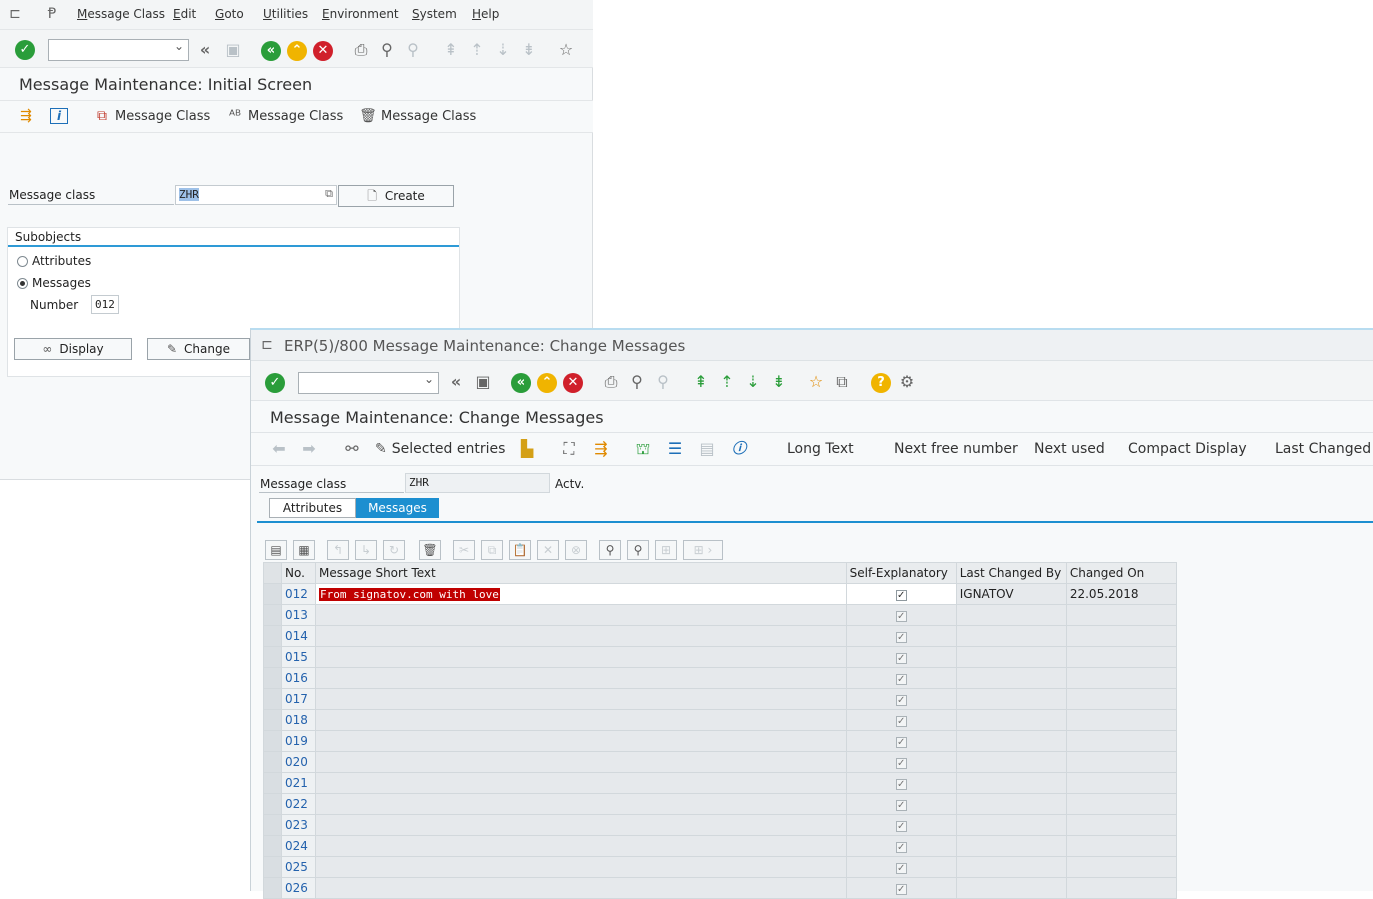 This screenshot has height=899, width=1373. I want to click on message-number: 021, so click(299, 783).